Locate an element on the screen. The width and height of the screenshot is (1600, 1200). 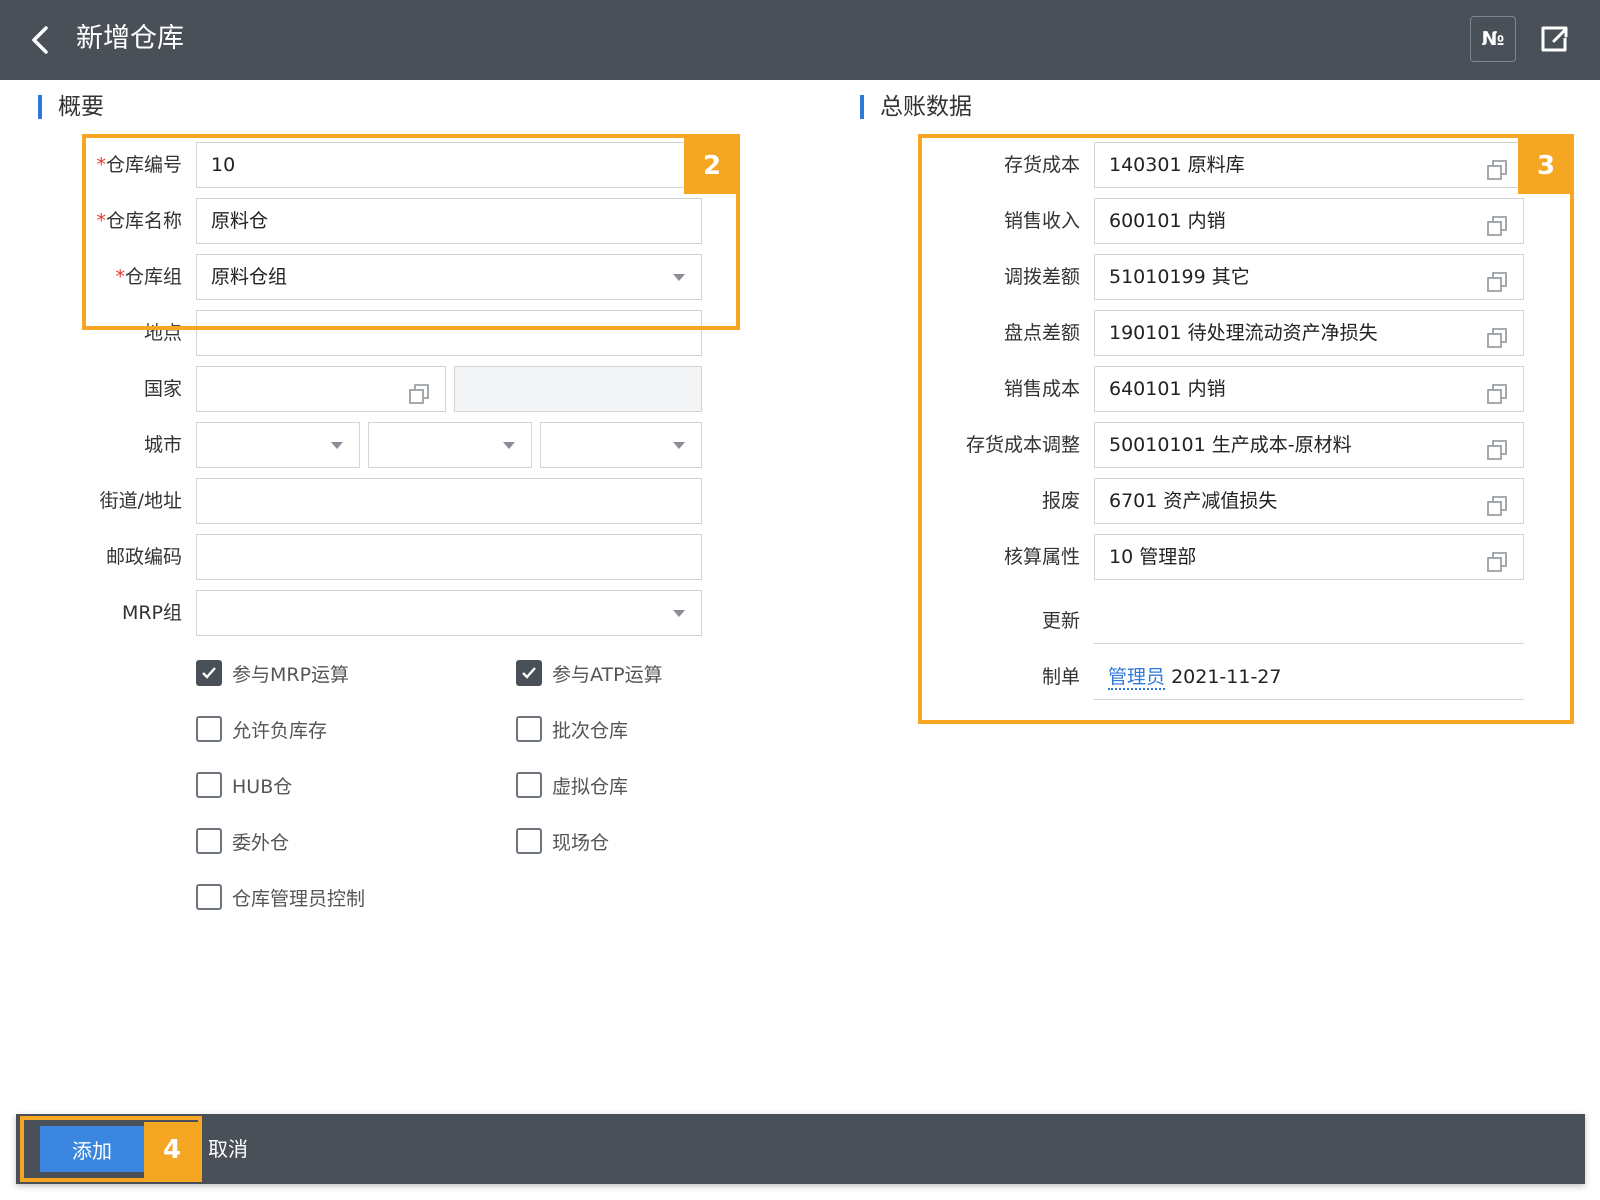
ledger-field-value: 140301 原料库 is located at coordinates (1177, 165).